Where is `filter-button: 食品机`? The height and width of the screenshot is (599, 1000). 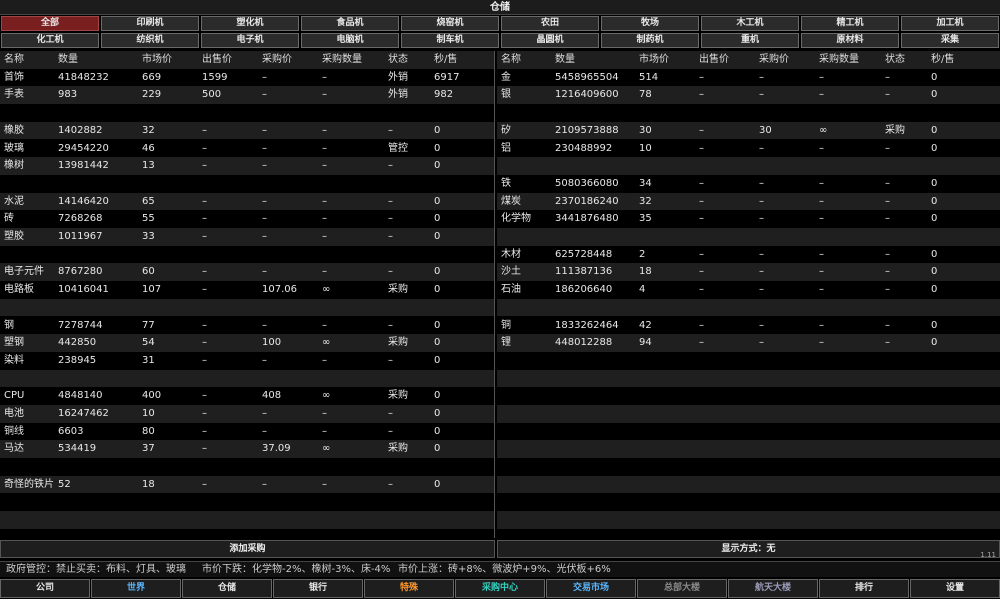 filter-button: 食品机 is located at coordinates (350, 23).